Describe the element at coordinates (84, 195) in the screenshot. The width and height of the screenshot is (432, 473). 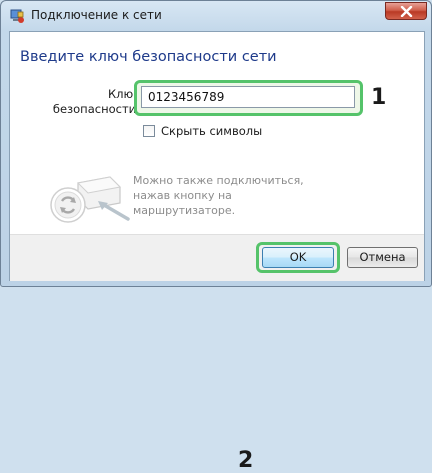
I see `router-button-icon` at that location.